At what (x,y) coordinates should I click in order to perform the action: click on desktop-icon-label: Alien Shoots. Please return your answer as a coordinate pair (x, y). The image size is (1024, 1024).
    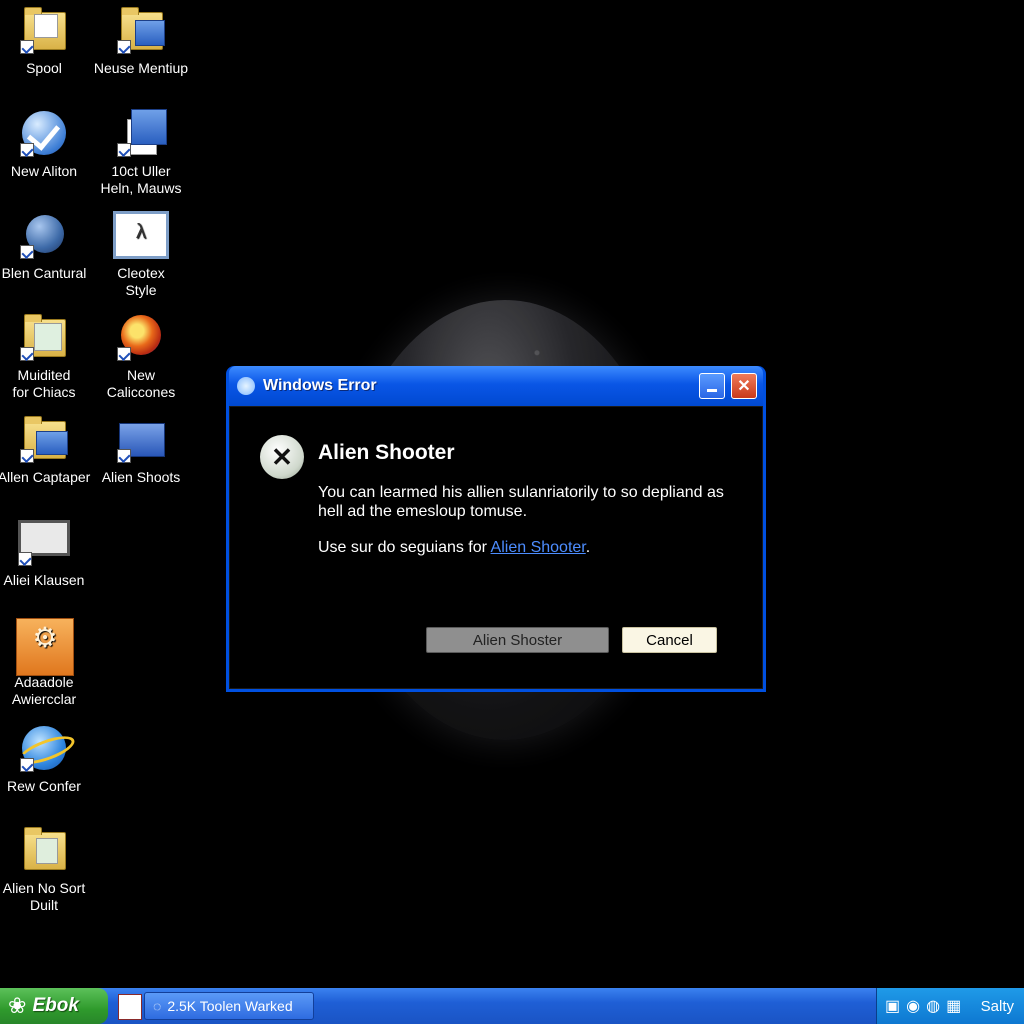
    Looking at the image, I should click on (141, 477).